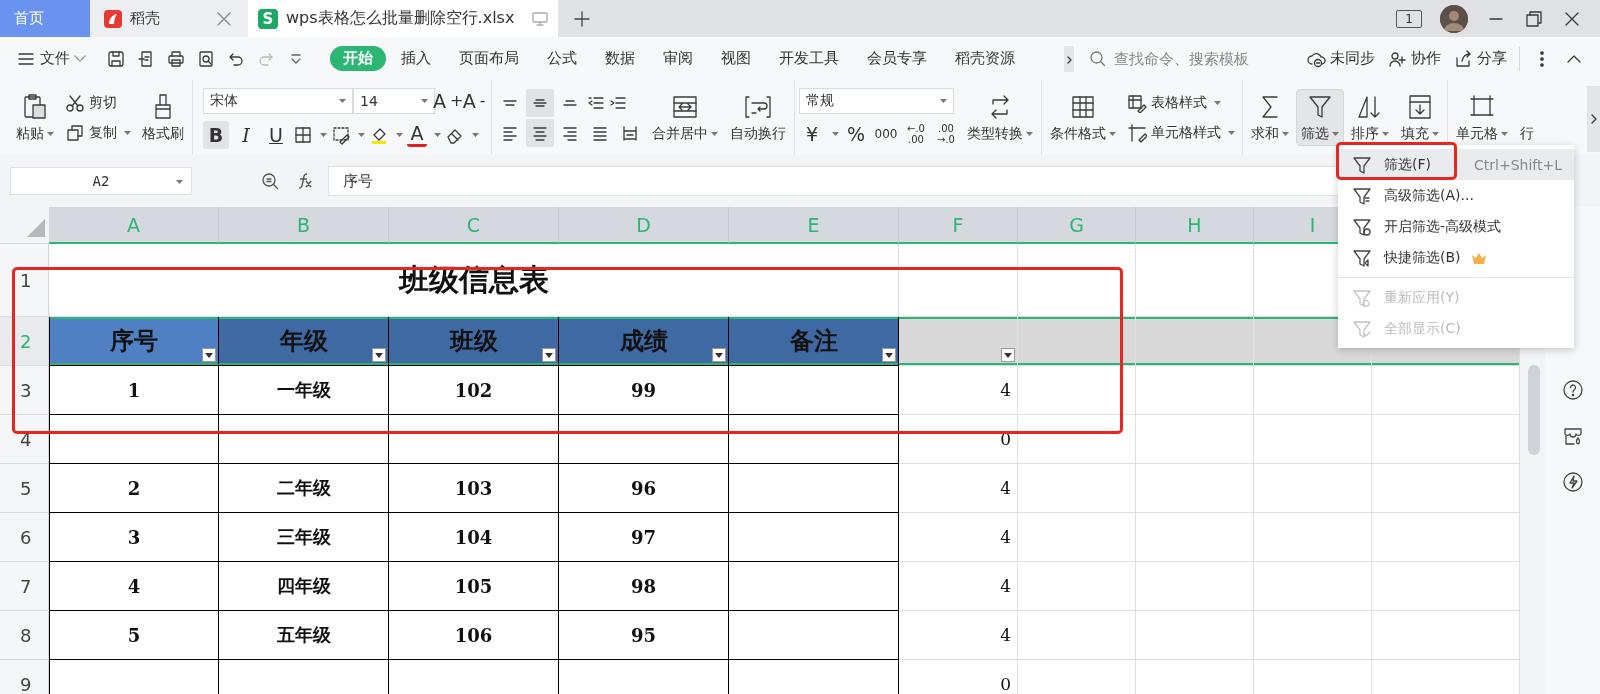 Image resolution: width=1600 pixels, height=694 pixels. Describe the element at coordinates (24, 537) in the screenshot. I see `row-header: 6` at that location.